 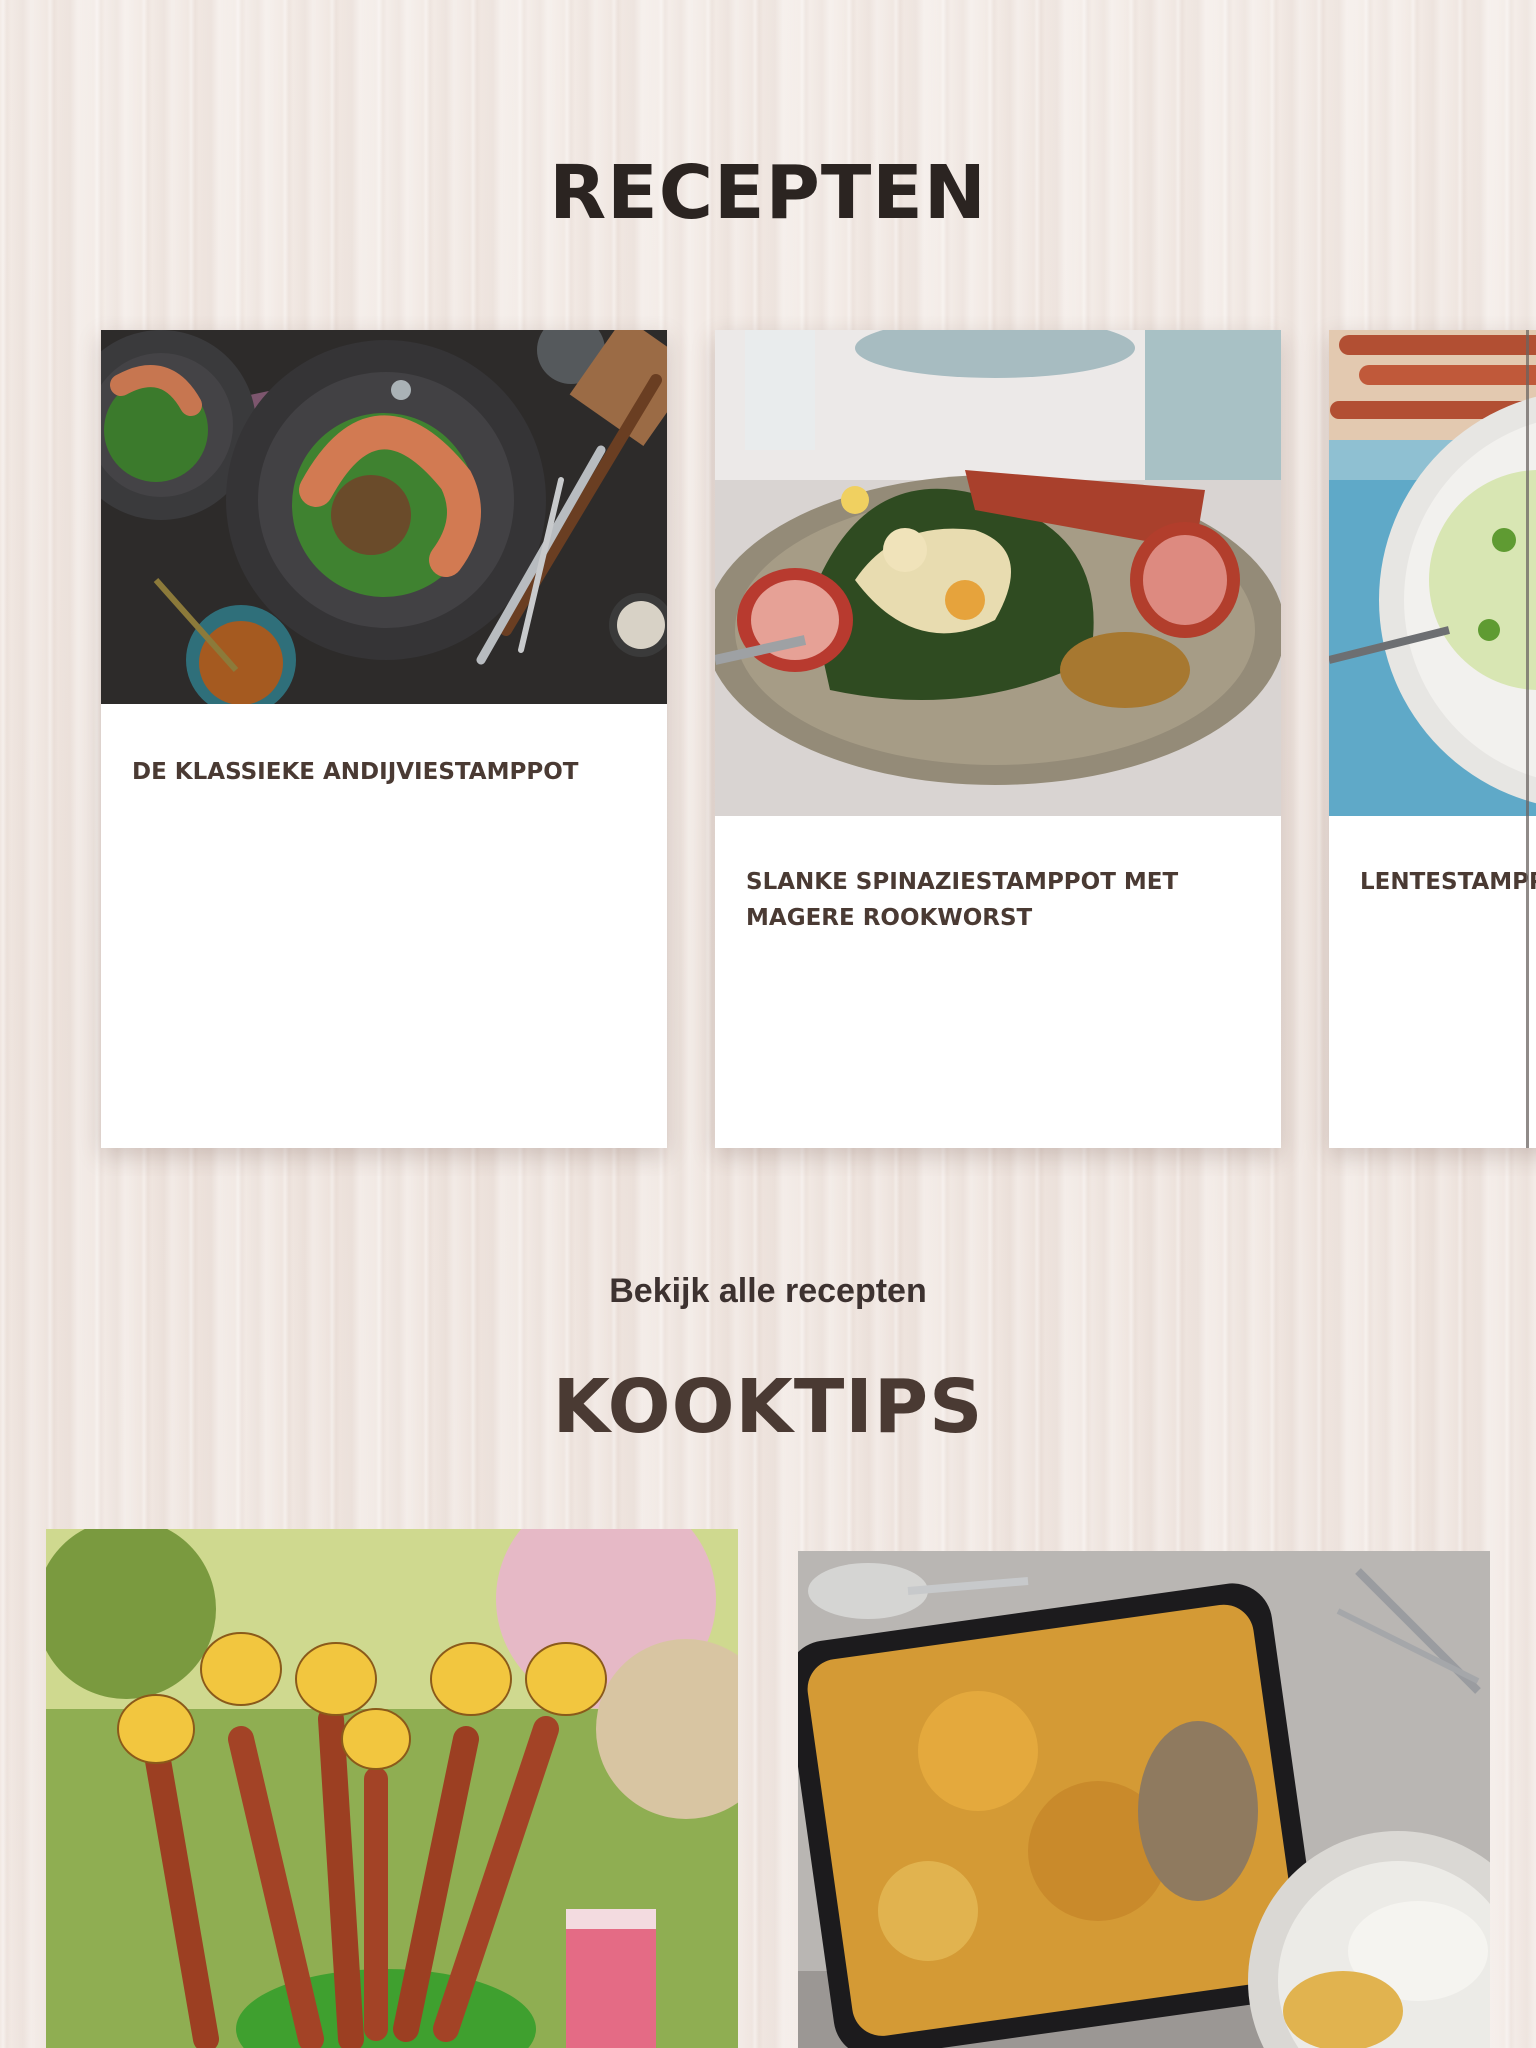 I want to click on carousel-scrollbar, so click(x=1527, y=739).